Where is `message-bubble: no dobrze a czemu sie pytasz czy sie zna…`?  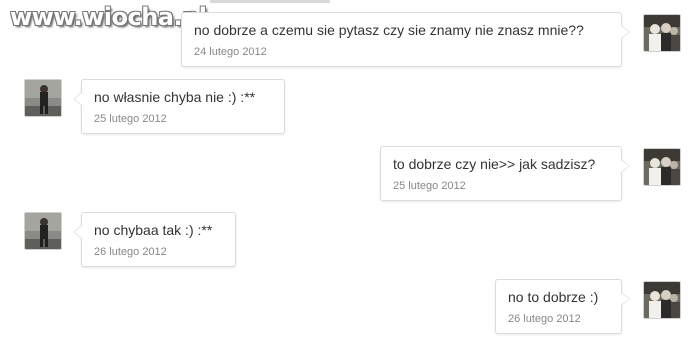
message-bubble: no dobrze a czemu sie pytasz czy sie zna… is located at coordinates (405, 39).